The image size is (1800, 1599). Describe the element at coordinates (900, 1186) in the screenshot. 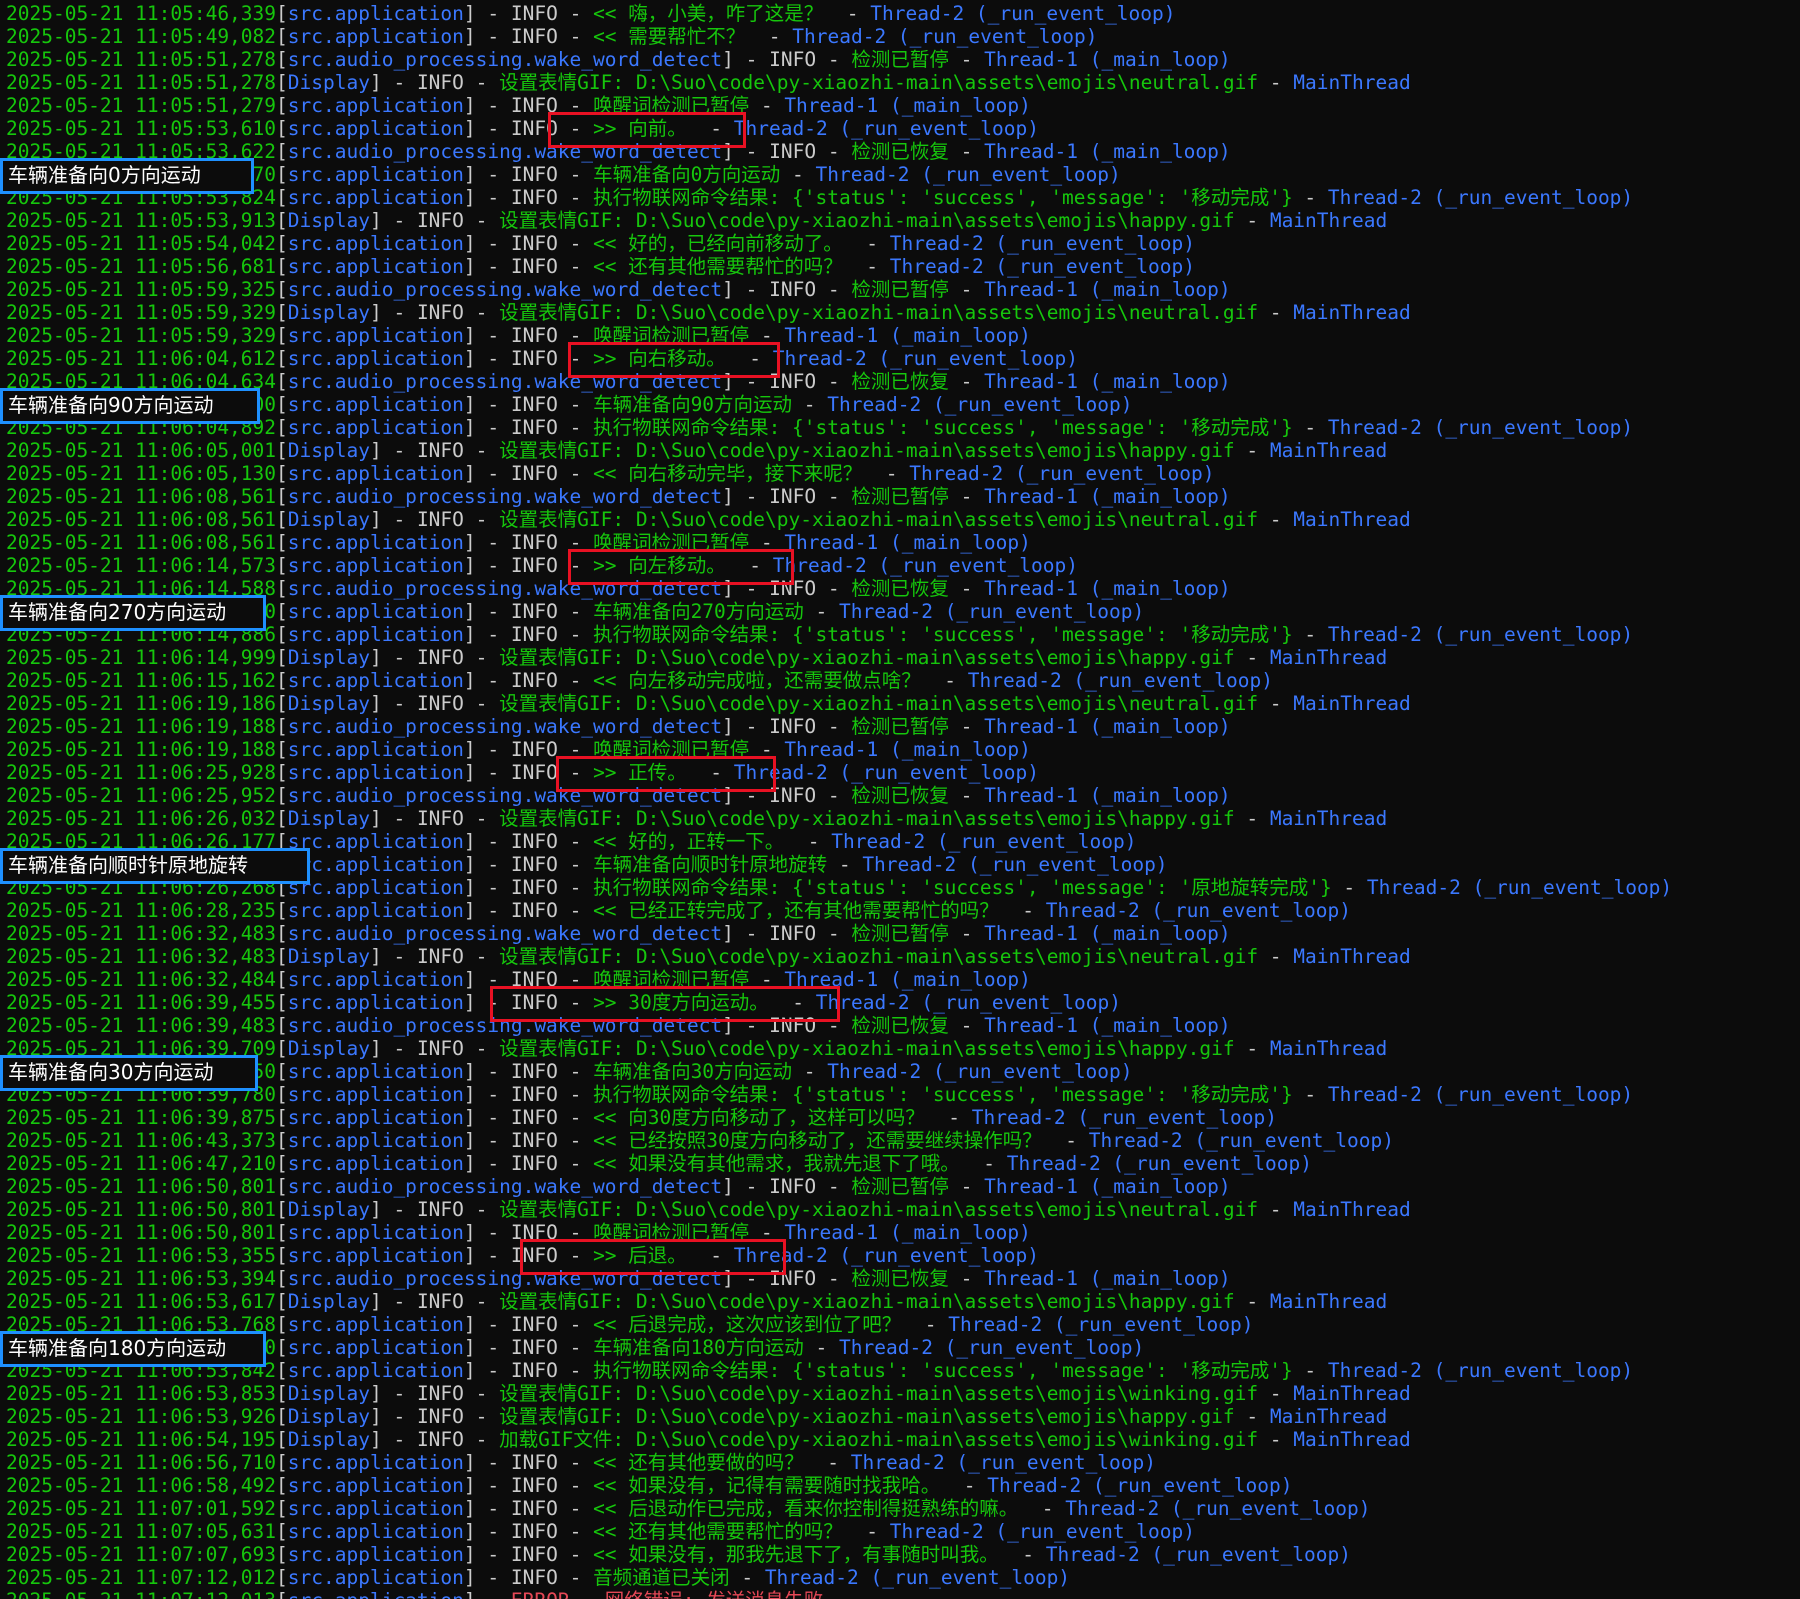

I see `log-message: 检测已暂停` at that location.